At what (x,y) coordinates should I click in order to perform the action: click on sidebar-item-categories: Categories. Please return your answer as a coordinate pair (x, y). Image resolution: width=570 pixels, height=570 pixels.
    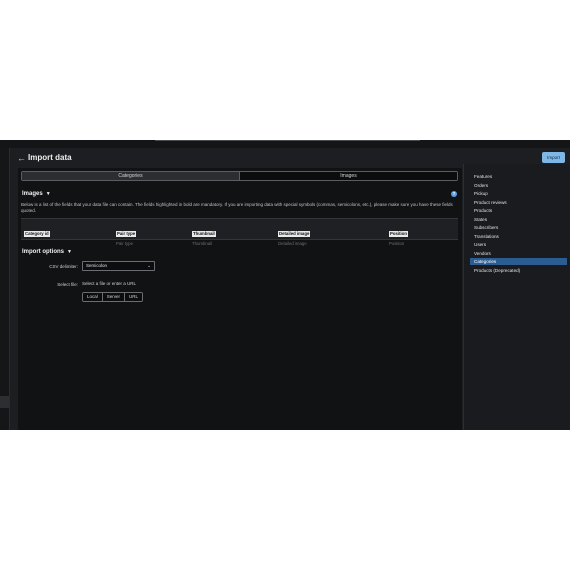
    Looking at the image, I should click on (518, 261).